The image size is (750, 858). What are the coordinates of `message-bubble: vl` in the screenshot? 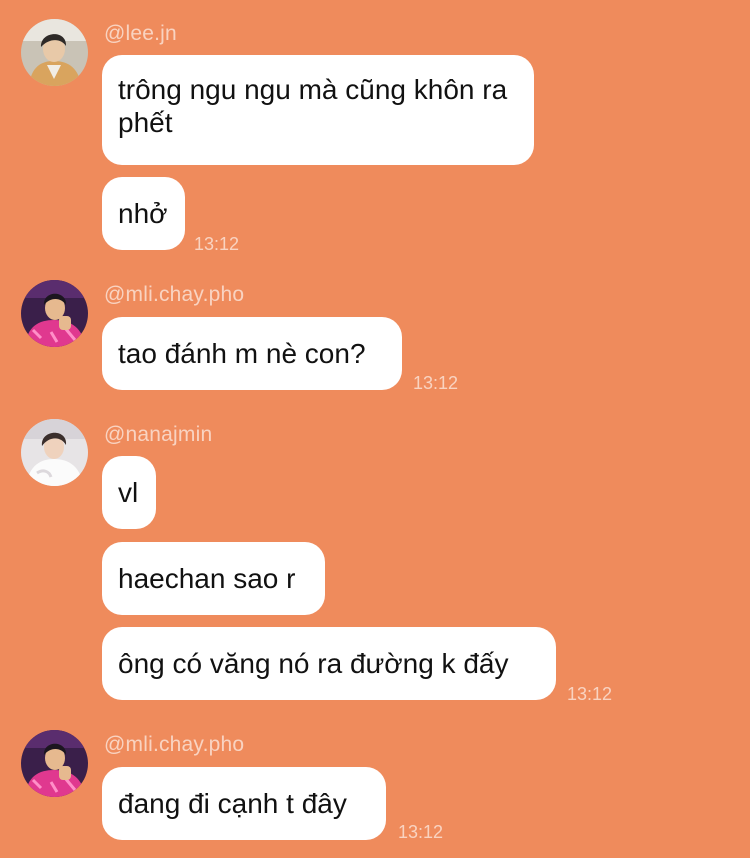 It's located at (129, 492).